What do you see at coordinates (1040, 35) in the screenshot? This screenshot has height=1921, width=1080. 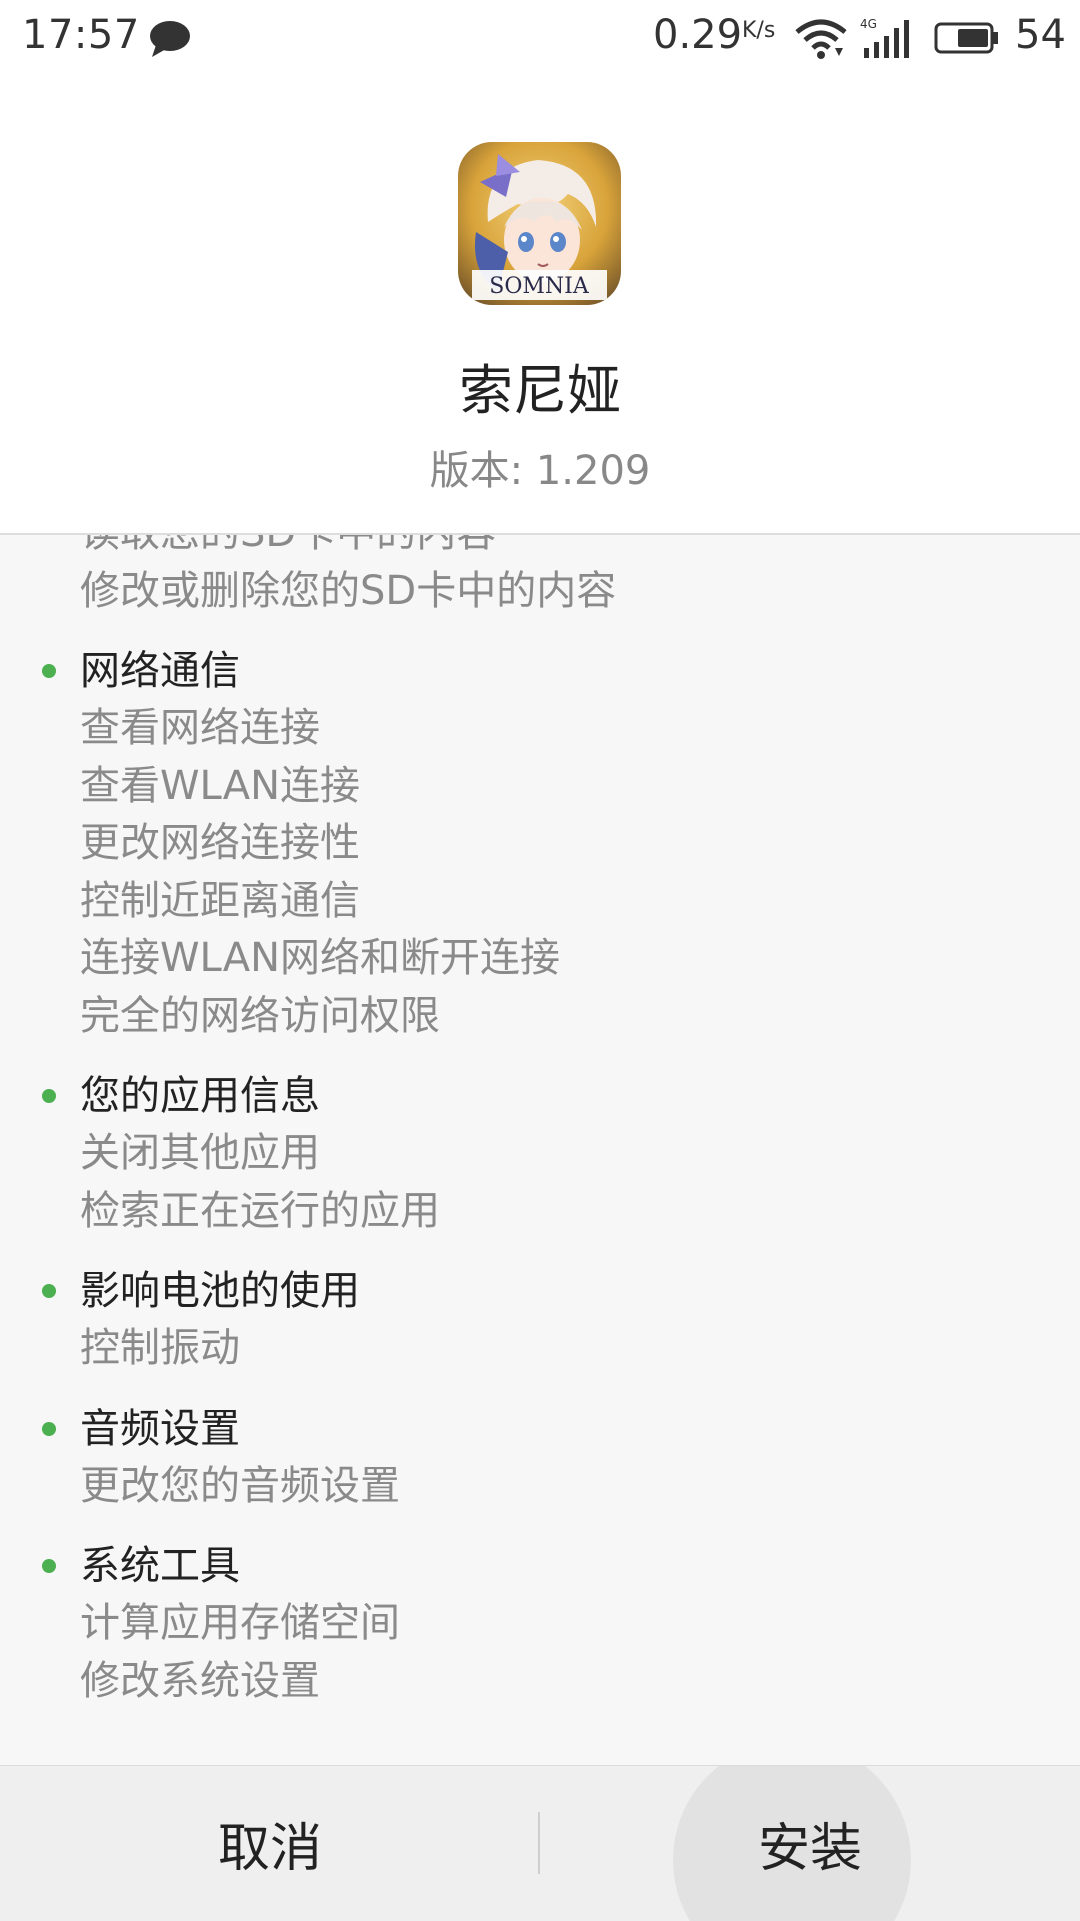 I see `battery-level: 54` at bounding box center [1040, 35].